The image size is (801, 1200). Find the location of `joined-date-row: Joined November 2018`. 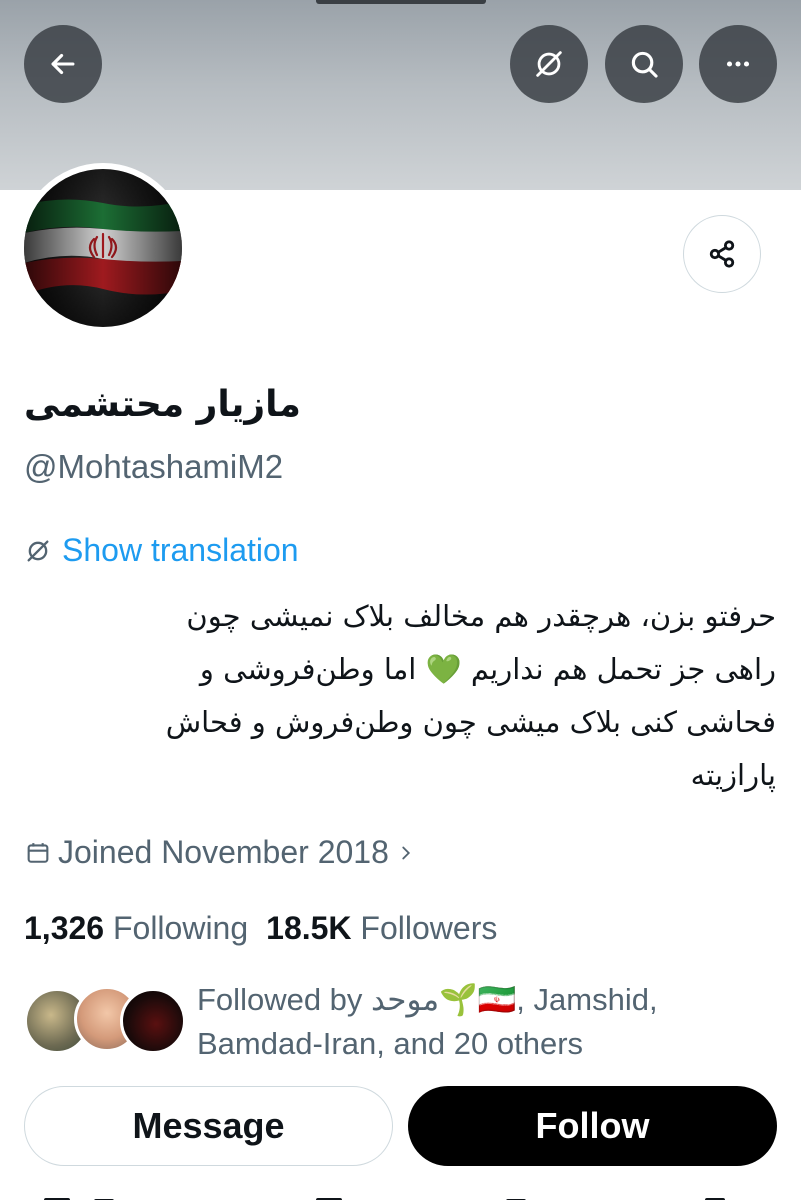

joined-date-row: Joined November 2018 is located at coordinates (220, 852).